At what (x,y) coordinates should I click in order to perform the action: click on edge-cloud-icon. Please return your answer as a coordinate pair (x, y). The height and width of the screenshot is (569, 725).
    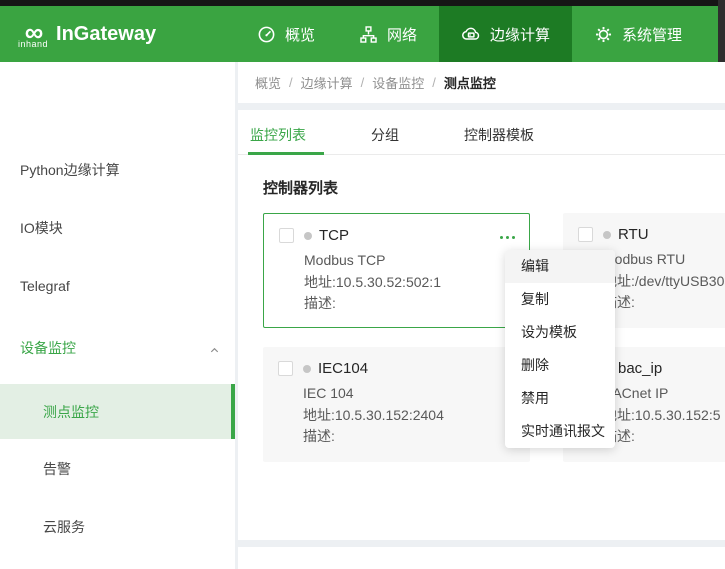
    Looking at the image, I should click on (471, 34).